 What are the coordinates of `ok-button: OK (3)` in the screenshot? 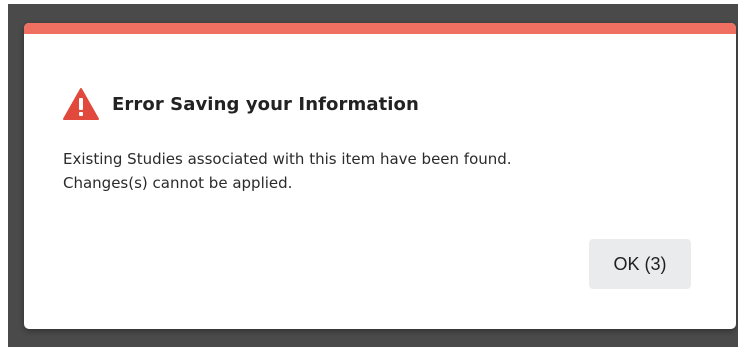 It's located at (640, 264).